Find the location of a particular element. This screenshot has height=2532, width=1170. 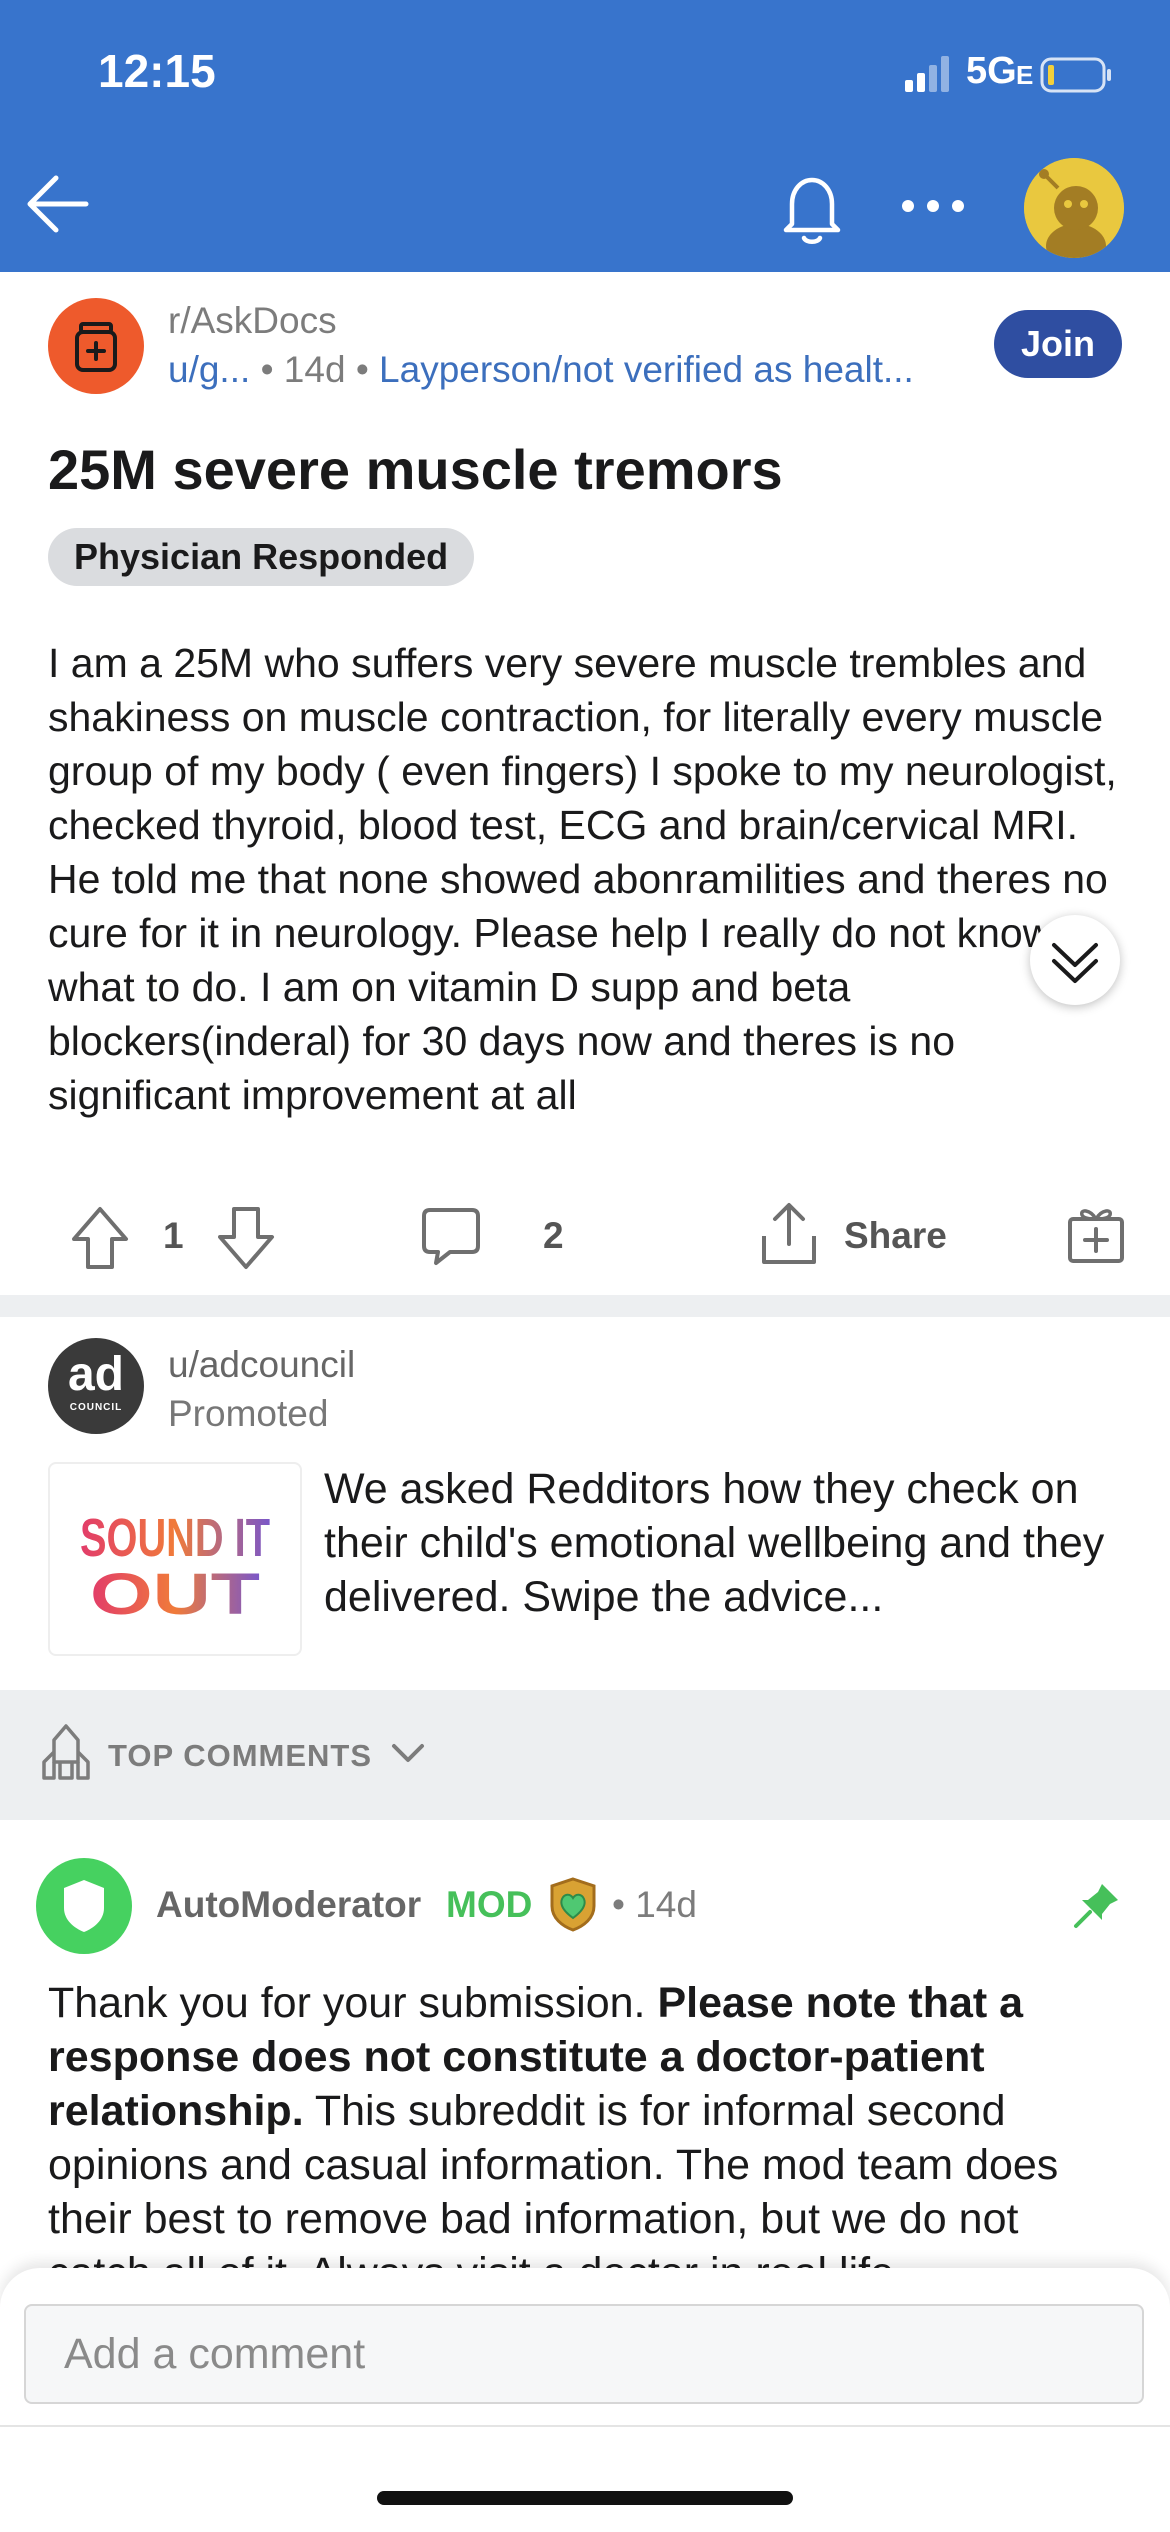

downvote-icon is located at coordinates (246, 1238).